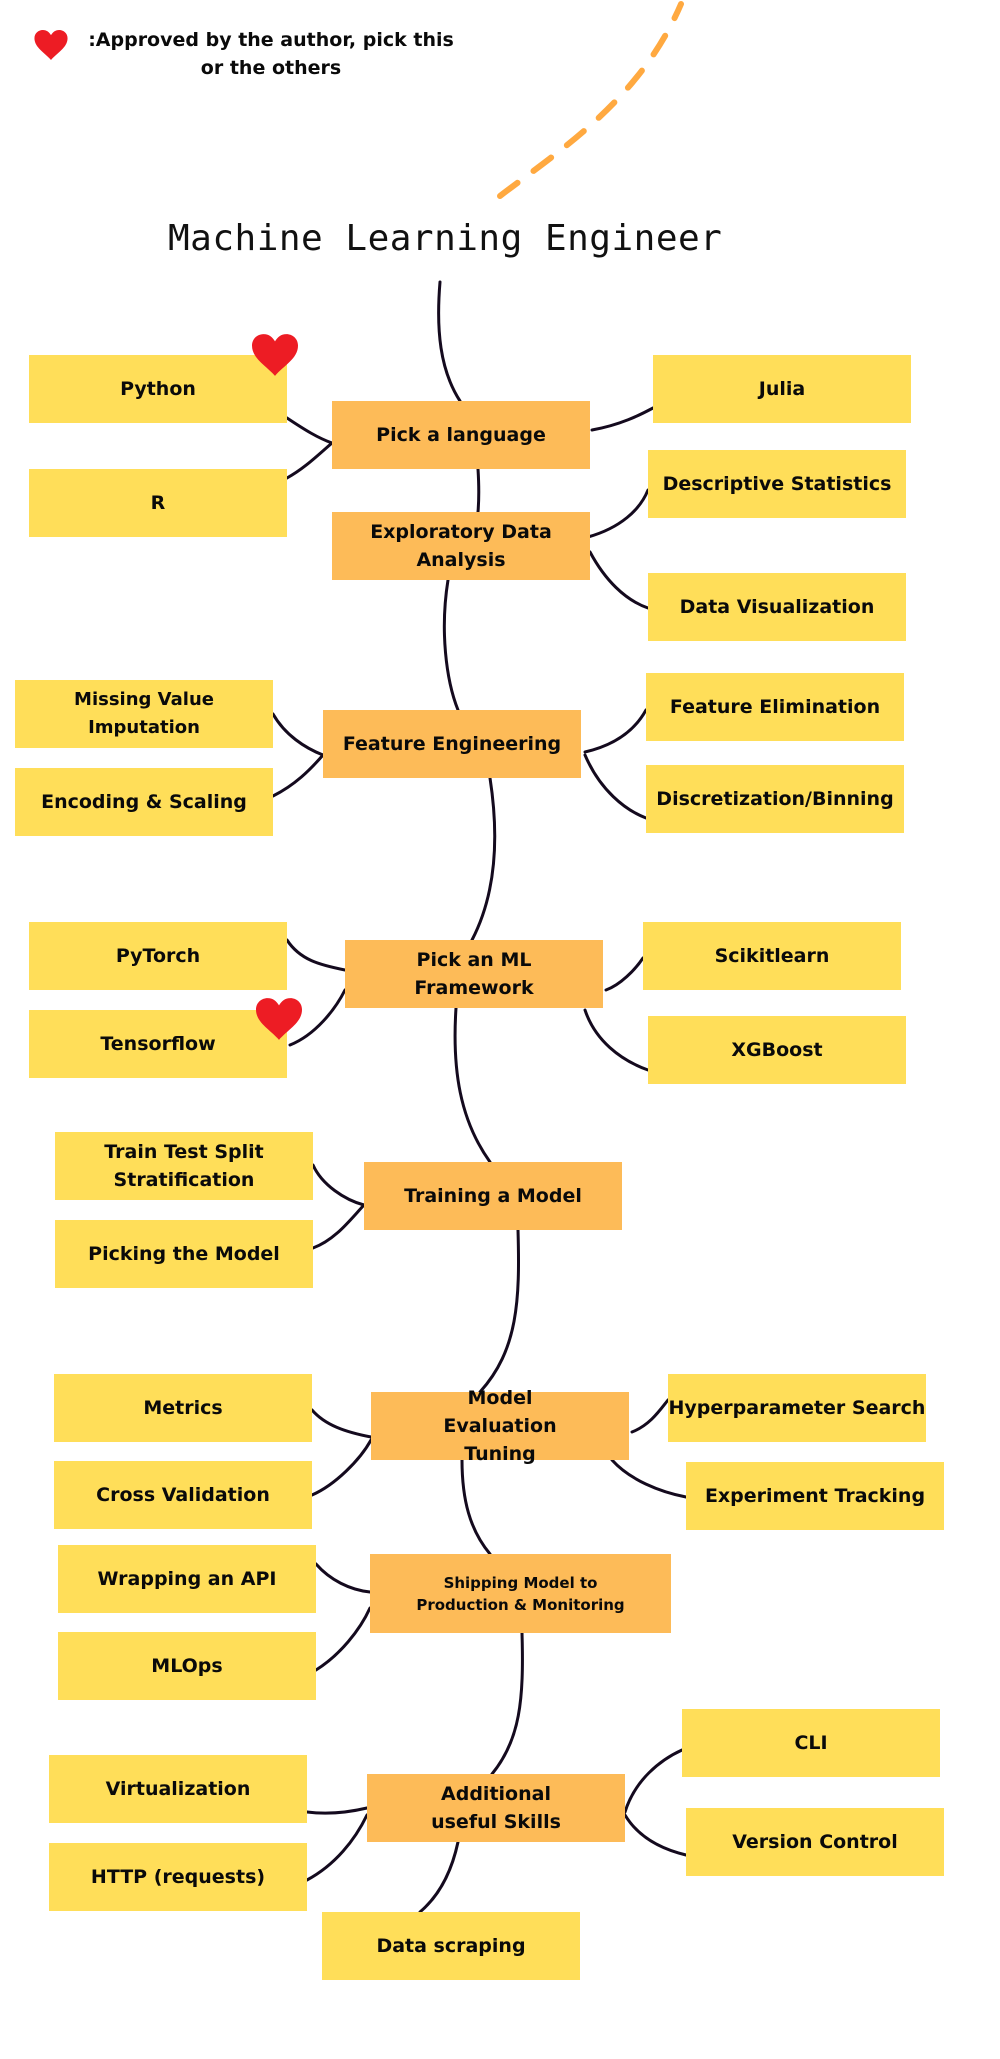 This screenshot has width=1000, height=2059. I want to click on legend-heart-icon, so click(51, 45).